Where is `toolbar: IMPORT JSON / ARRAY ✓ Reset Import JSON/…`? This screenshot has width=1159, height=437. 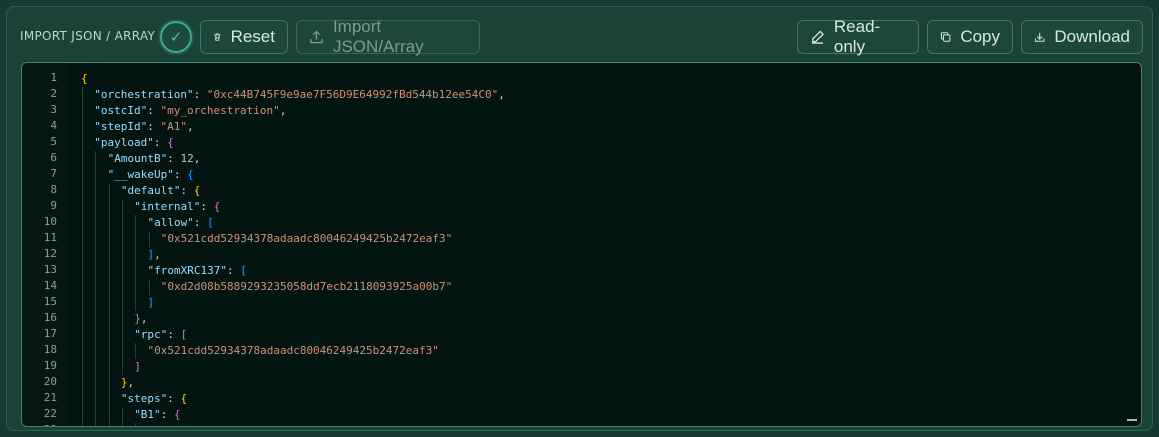
toolbar: IMPORT JSON / ARRAY ✓ Reset Import JSON/… is located at coordinates (579, 35).